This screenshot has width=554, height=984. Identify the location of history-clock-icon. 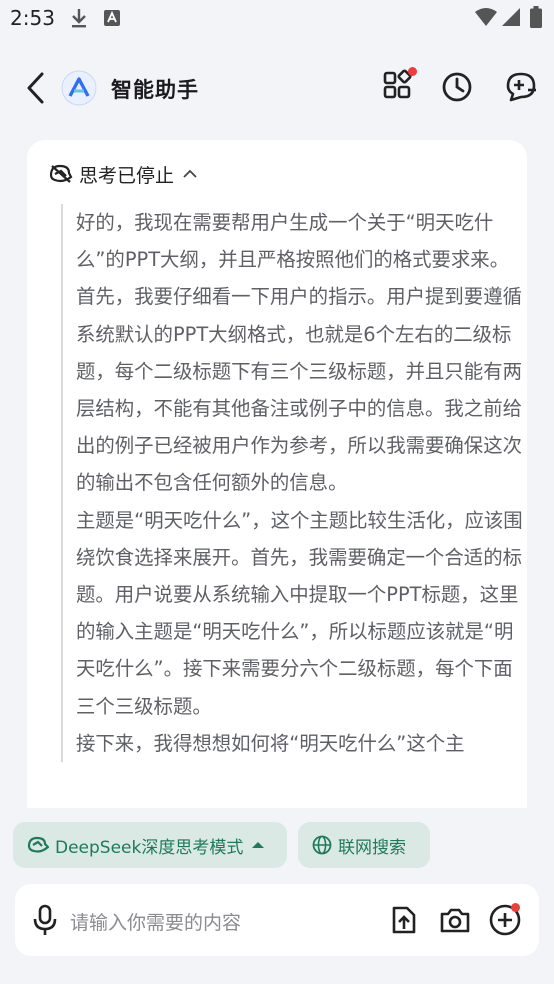
(457, 87).